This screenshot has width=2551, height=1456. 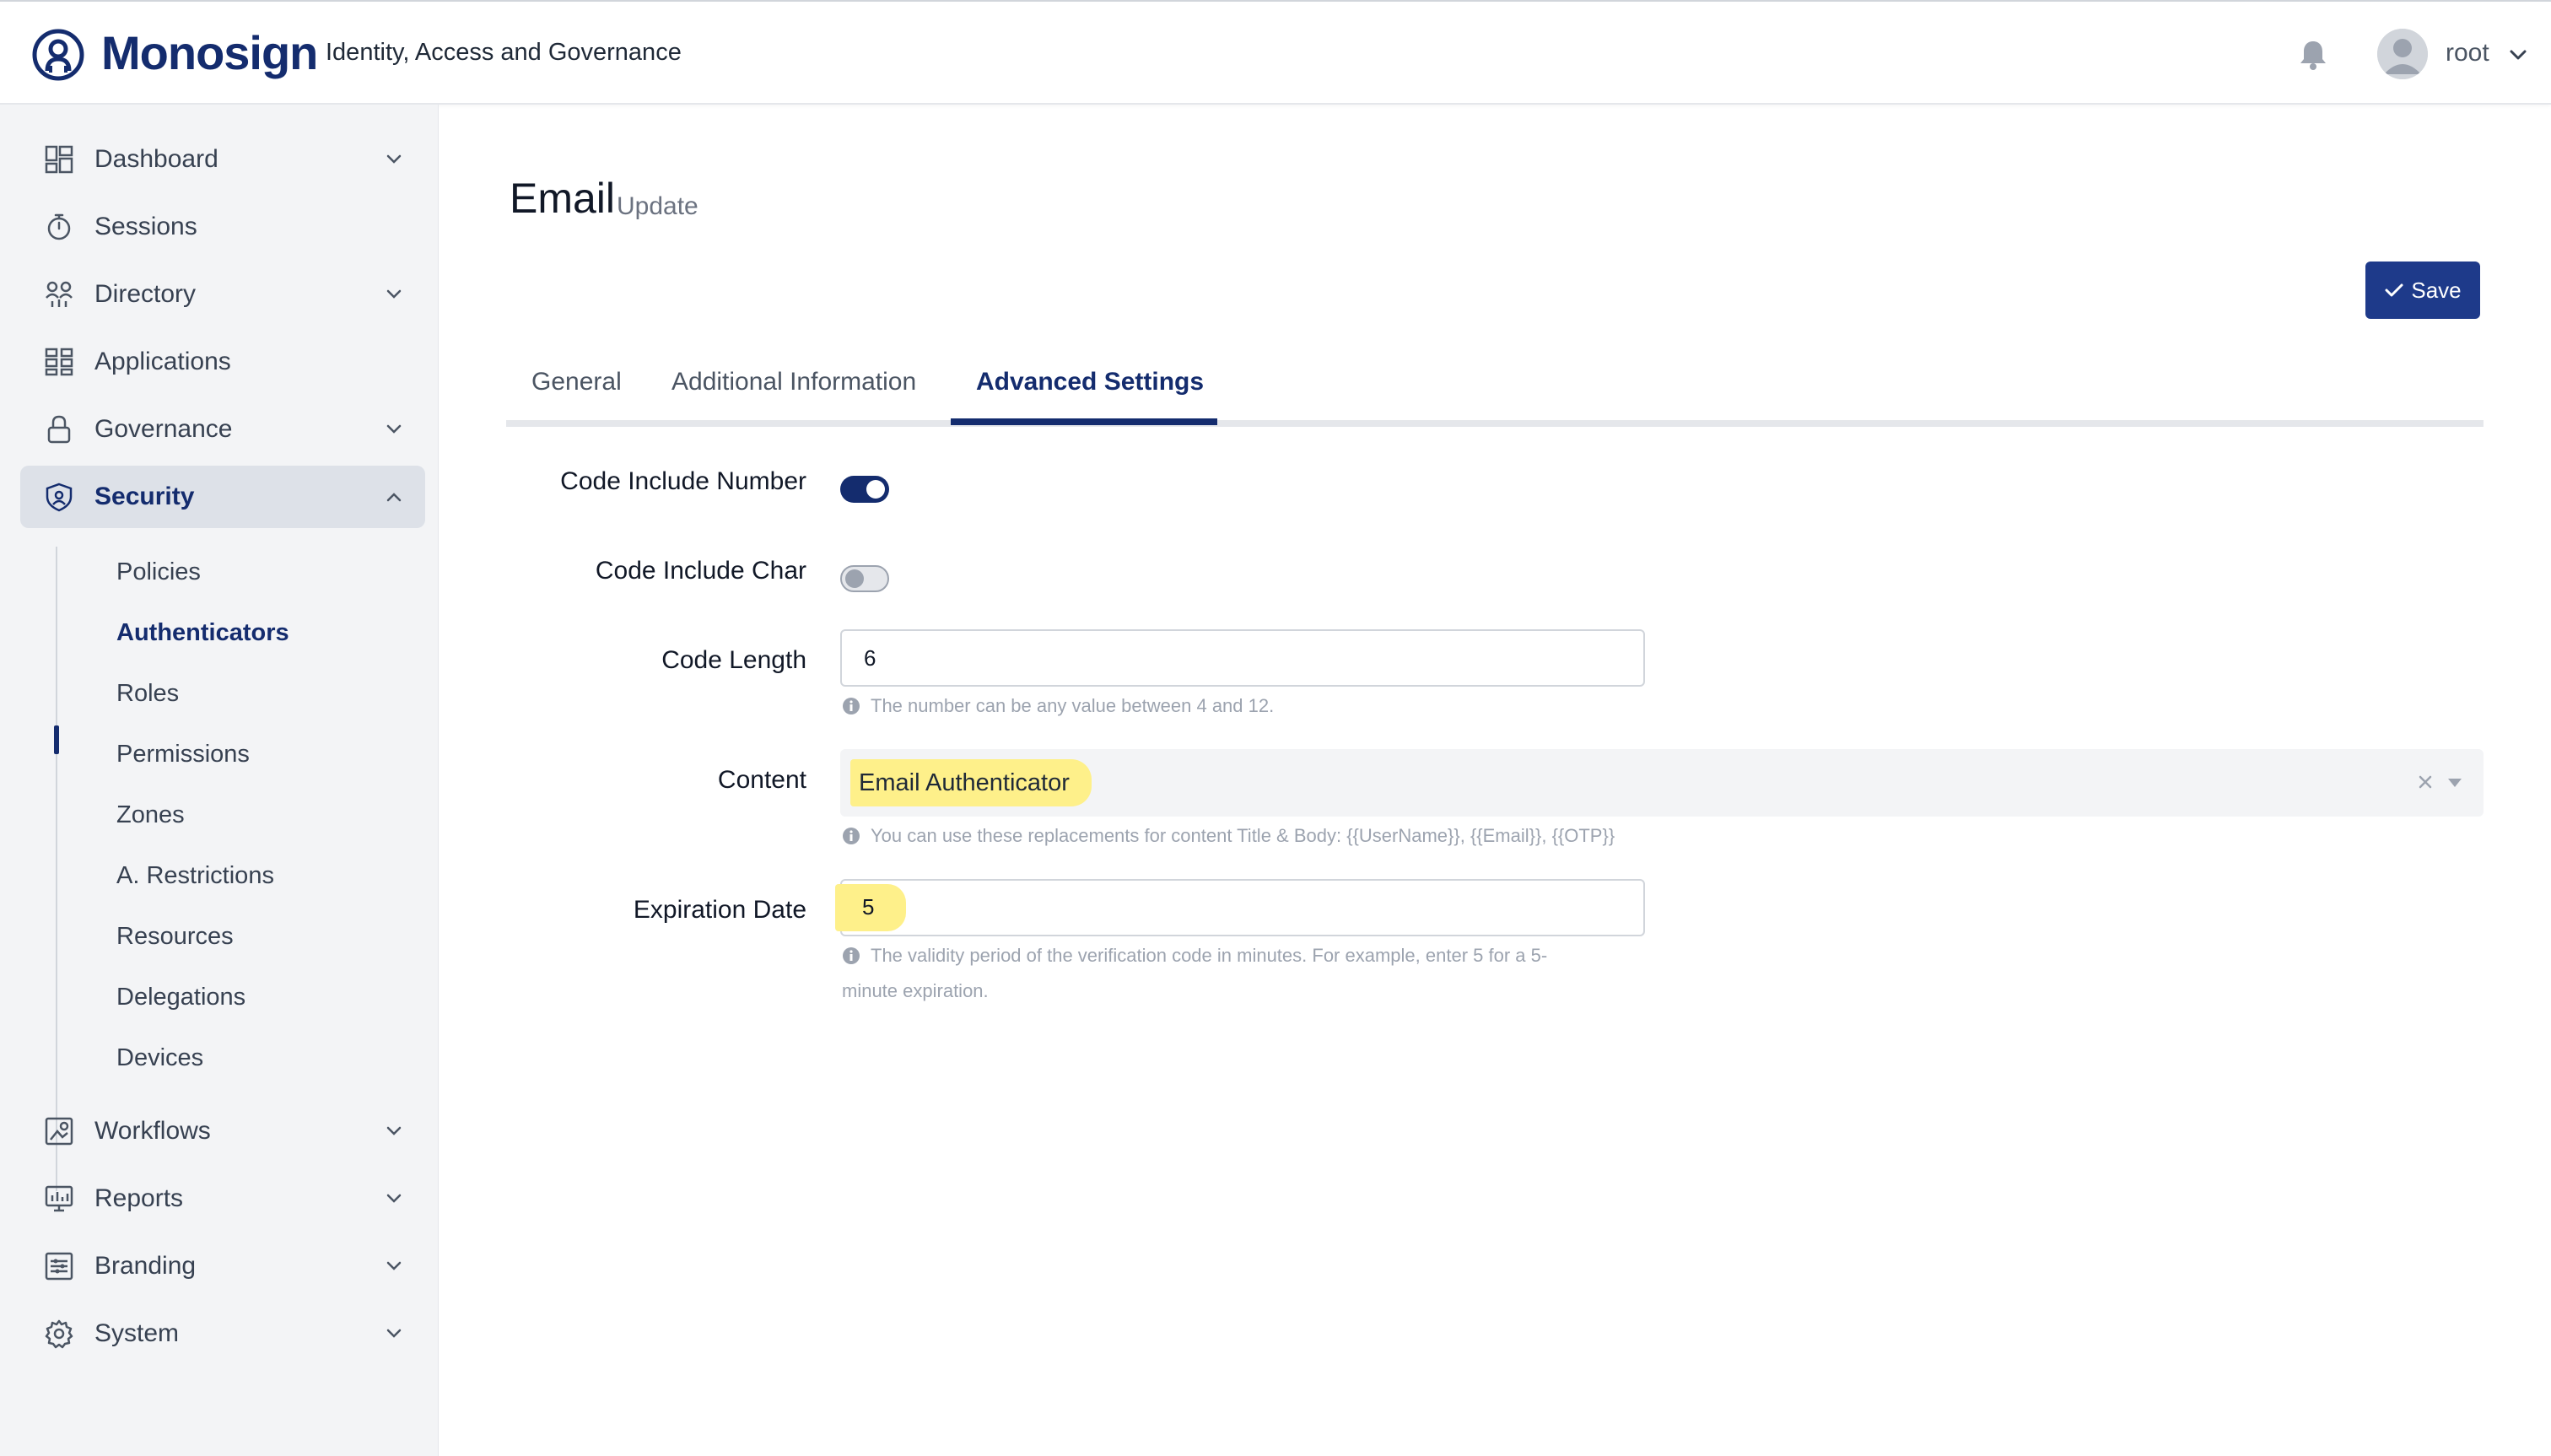 What do you see at coordinates (222, 497) in the screenshot?
I see `sidebar-item-security: Security` at bounding box center [222, 497].